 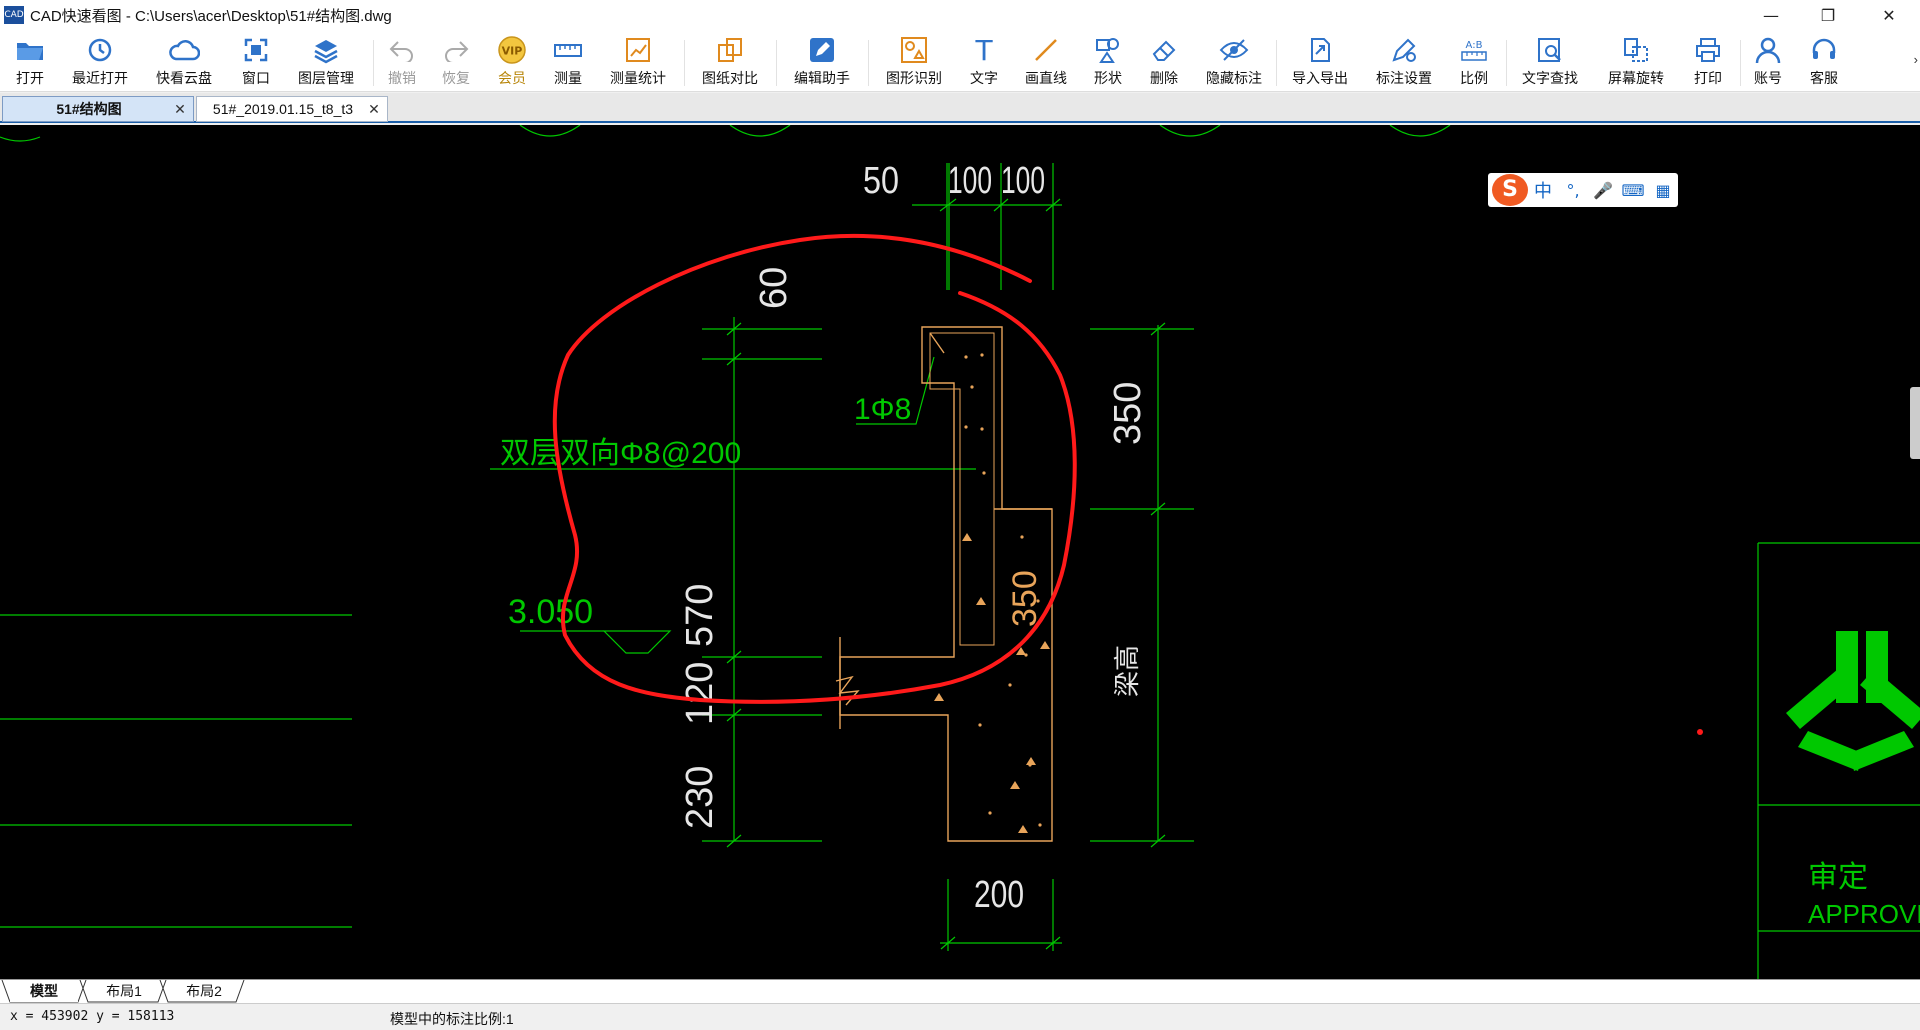 What do you see at coordinates (1864, 914) in the screenshot?
I see `title-block-approved-en: APPROVED` at bounding box center [1864, 914].